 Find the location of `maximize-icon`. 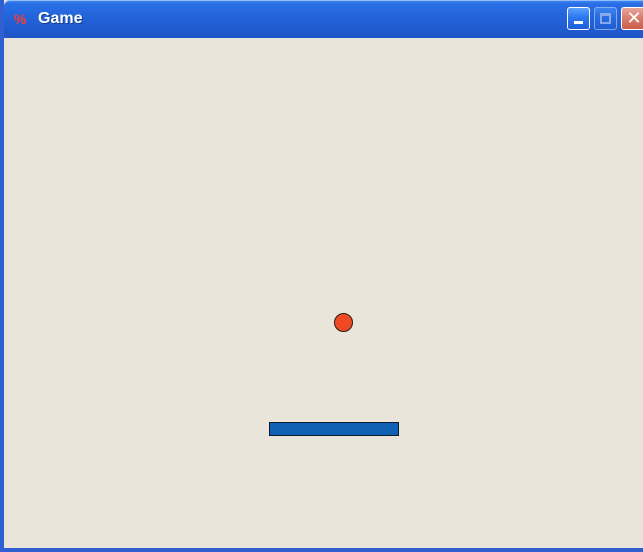

maximize-icon is located at coordinates (605, 18).